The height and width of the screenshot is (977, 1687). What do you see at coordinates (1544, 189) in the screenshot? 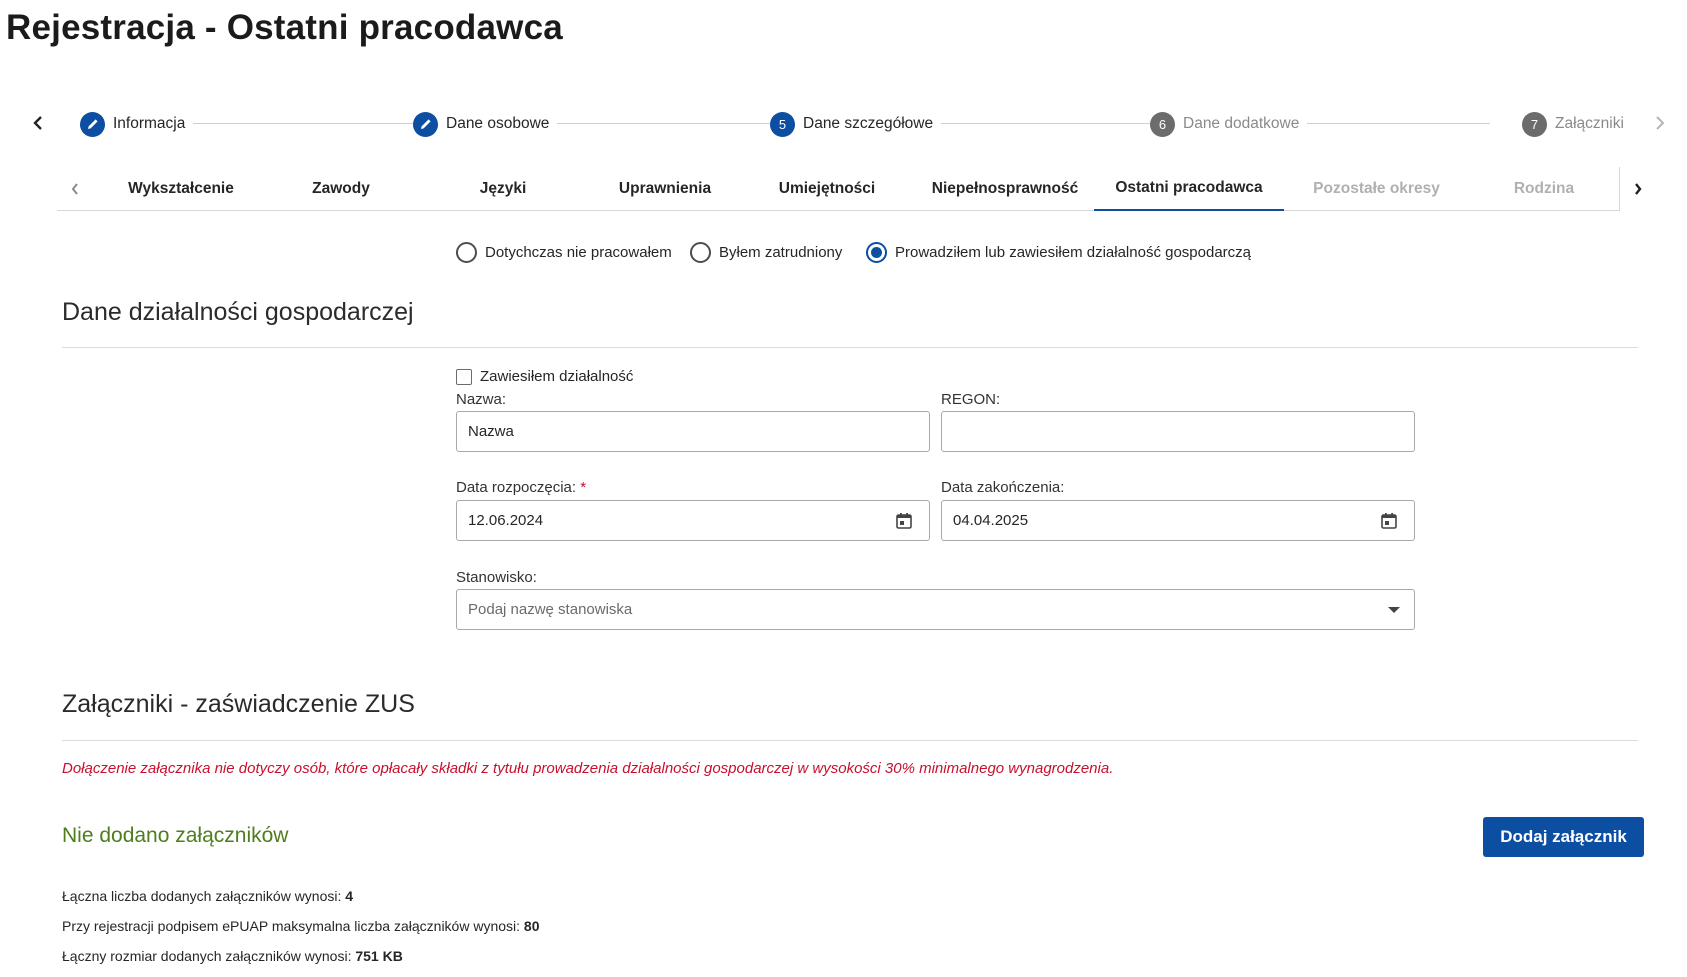
I see `tab-rodzina: Rodzina` at bounding box center [1544, 189].